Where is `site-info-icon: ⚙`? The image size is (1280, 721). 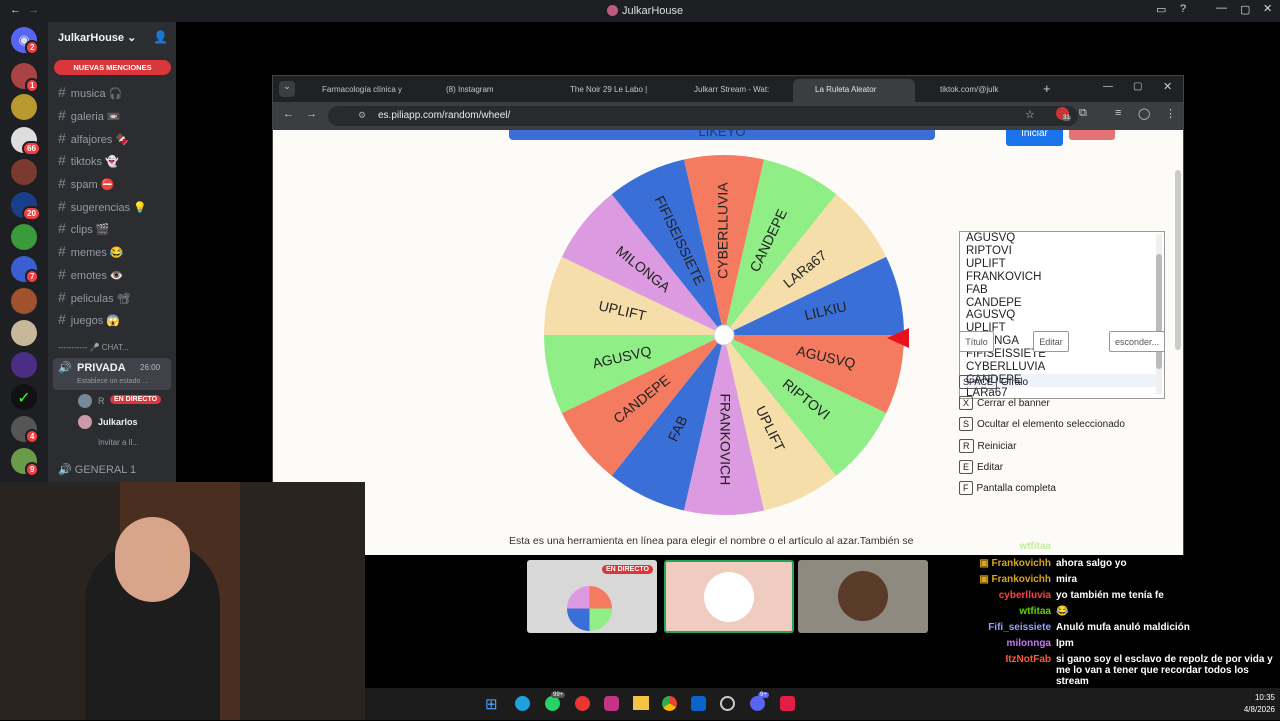 site-info-icon: ⚙ is located at coordinates (362, 115).